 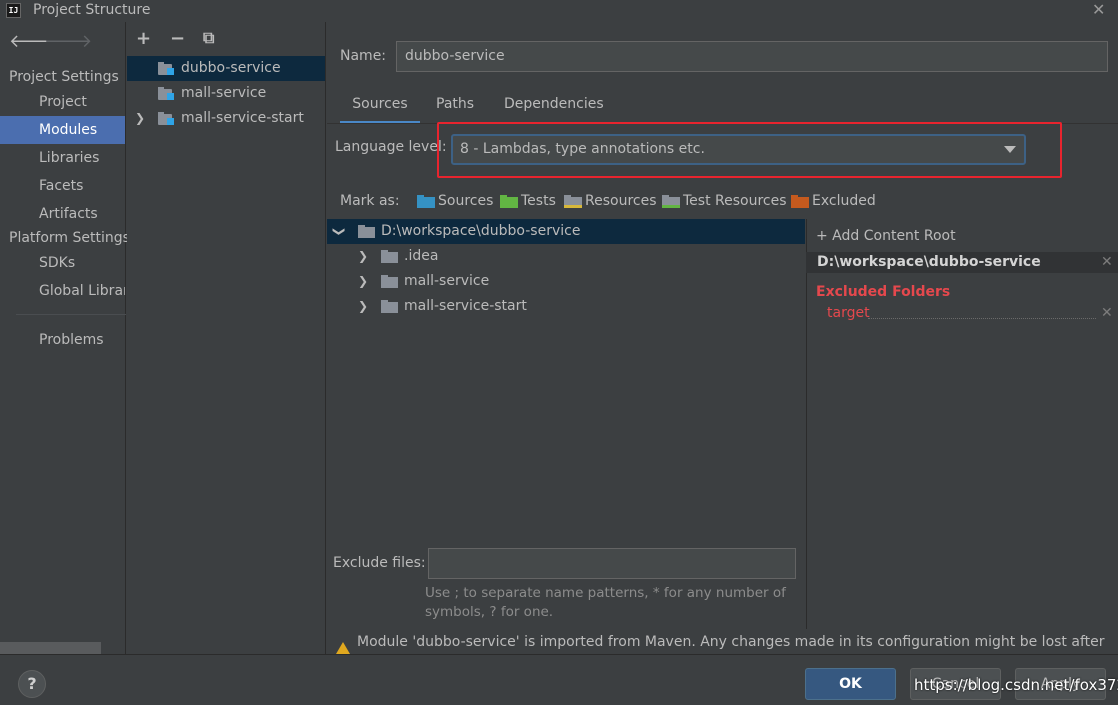 I want to click on ok-button: OK, so click(x=850, y=684).